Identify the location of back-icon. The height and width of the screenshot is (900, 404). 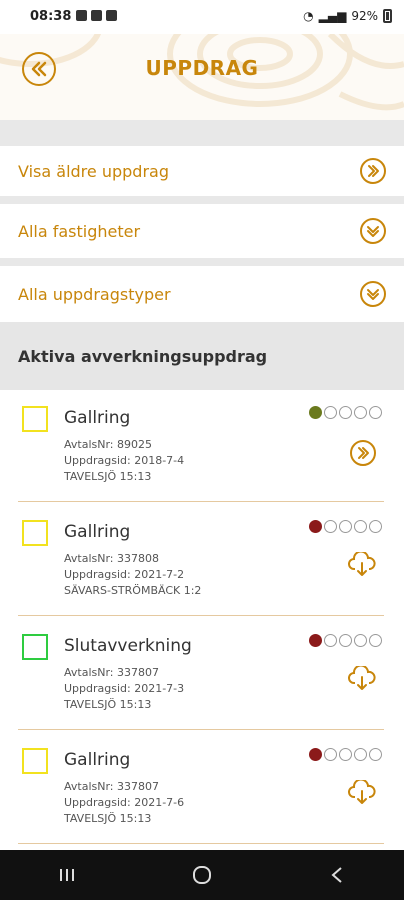
(336, 875).